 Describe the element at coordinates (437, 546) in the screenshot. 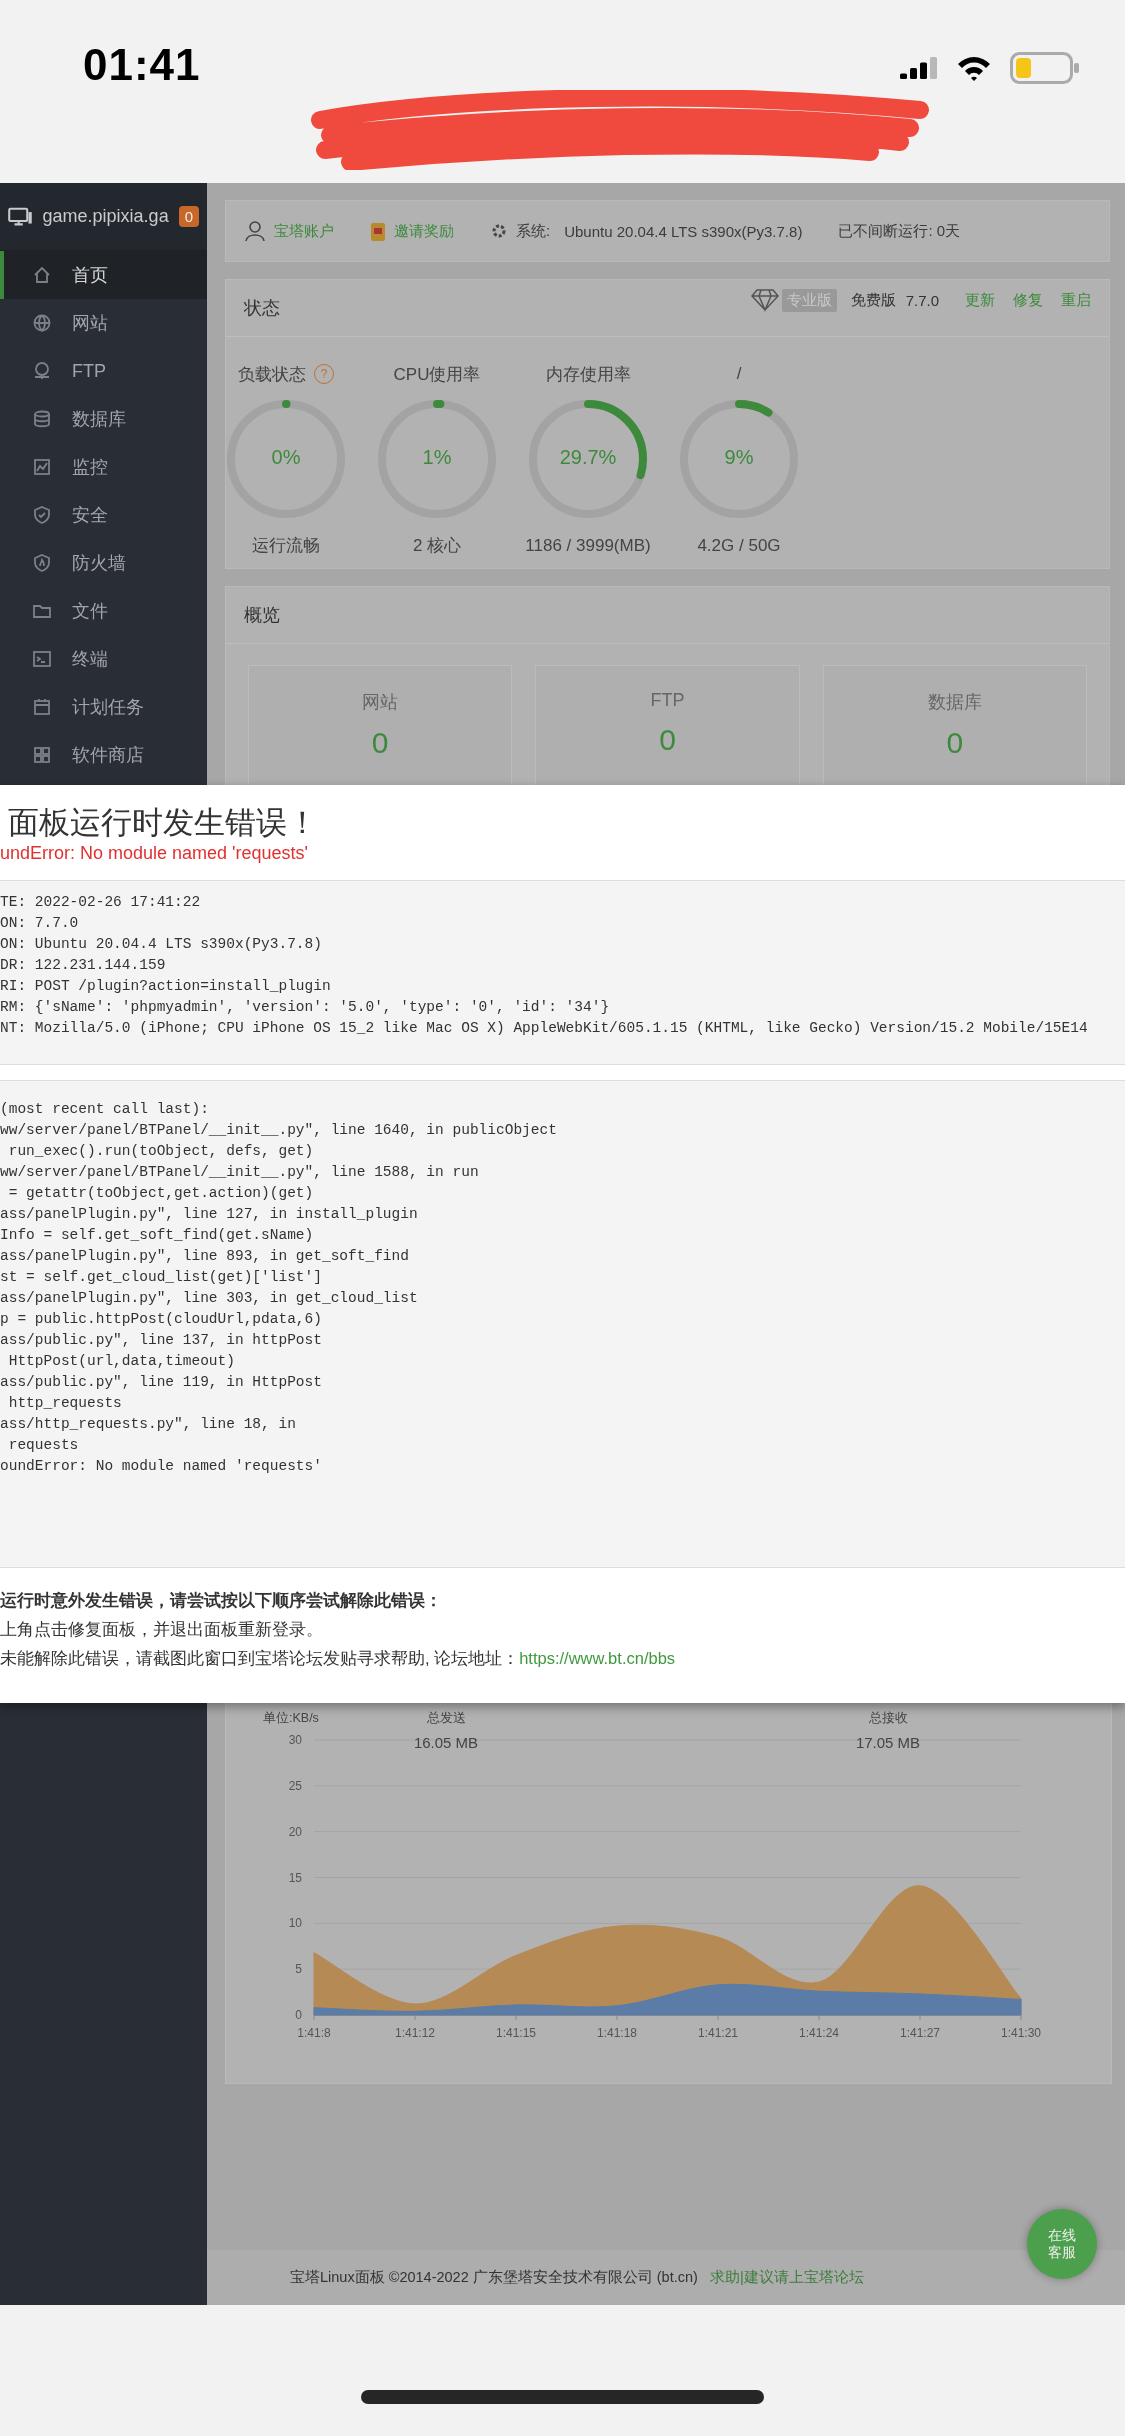

I see `gauge-caption: 2 核心` at that location.